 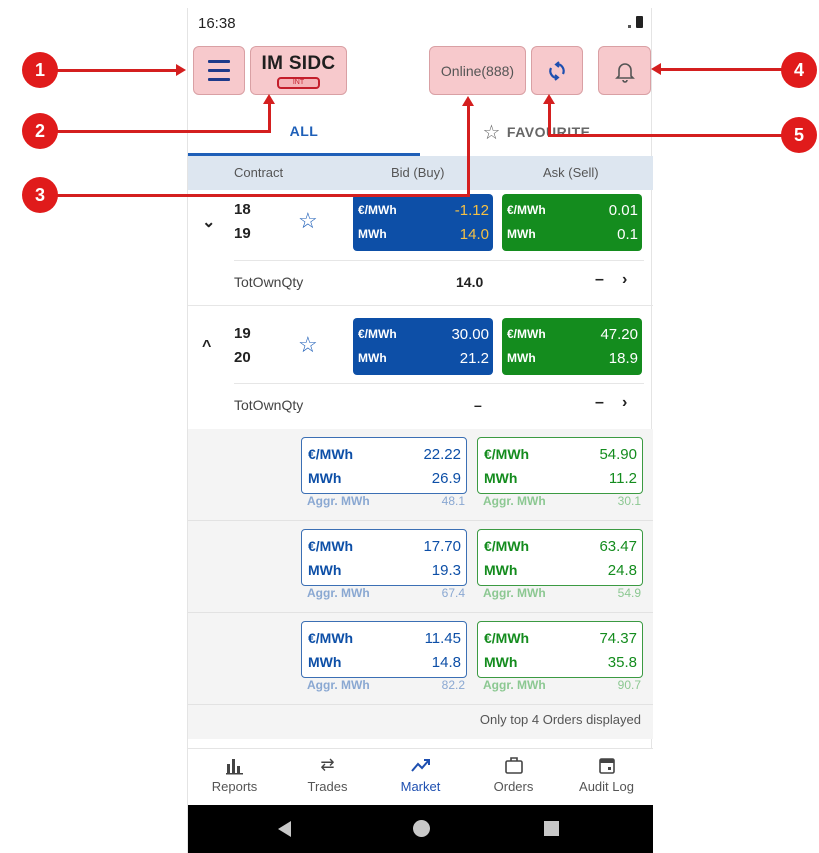 What do you see at coordinates (384, 557) in the screenshot?
I see `bid-order-box: €/MWh 17.70 MWh 19.3` at bounding box center [384, 557].